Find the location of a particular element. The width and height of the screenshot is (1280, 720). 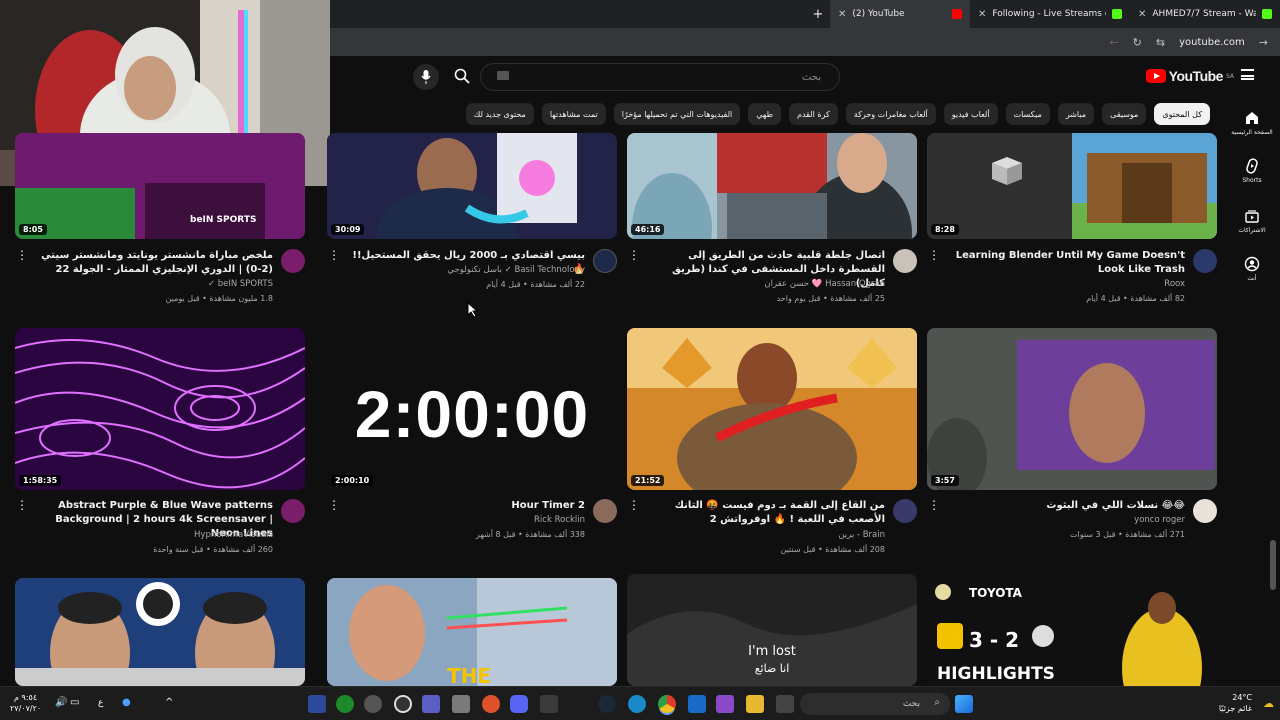

channel-name: HypnoRimaVisuals is located at coordinates (150, 535).